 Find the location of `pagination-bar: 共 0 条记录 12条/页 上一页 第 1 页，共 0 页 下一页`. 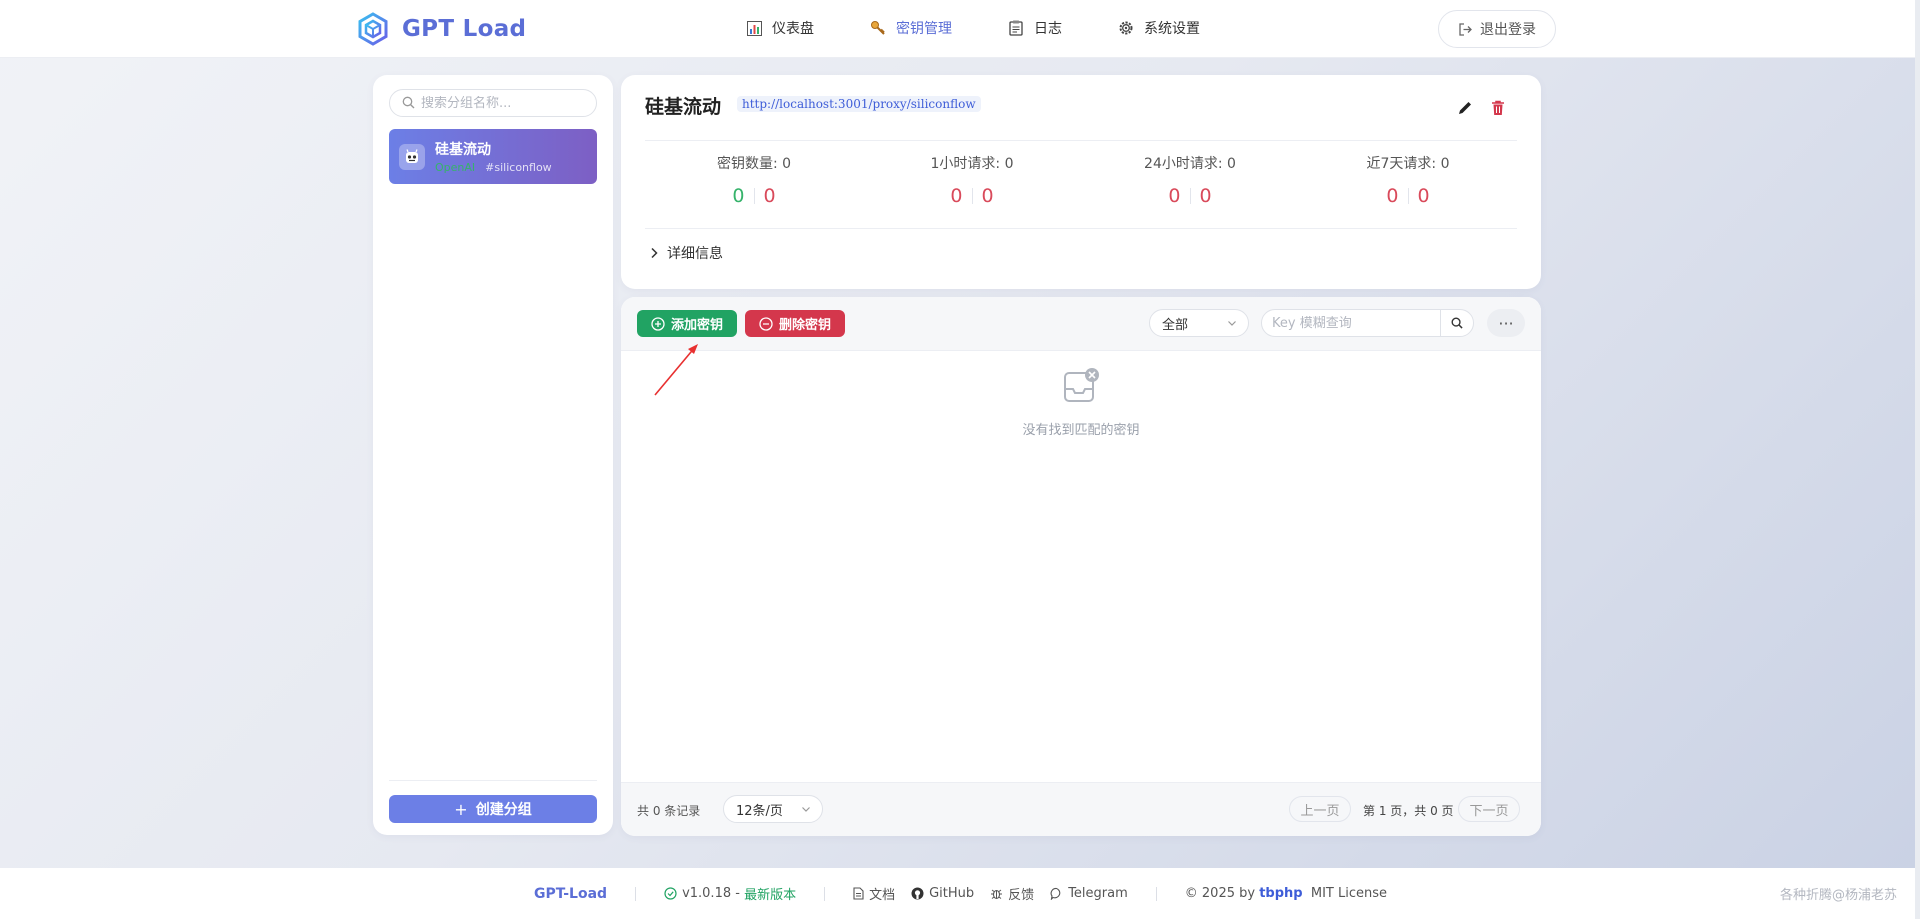

pagination-bar: 共 0 条记录 12条/页 上一页 第 1 页，共 0 页 下一页 is located at coordinates (1081, 809).